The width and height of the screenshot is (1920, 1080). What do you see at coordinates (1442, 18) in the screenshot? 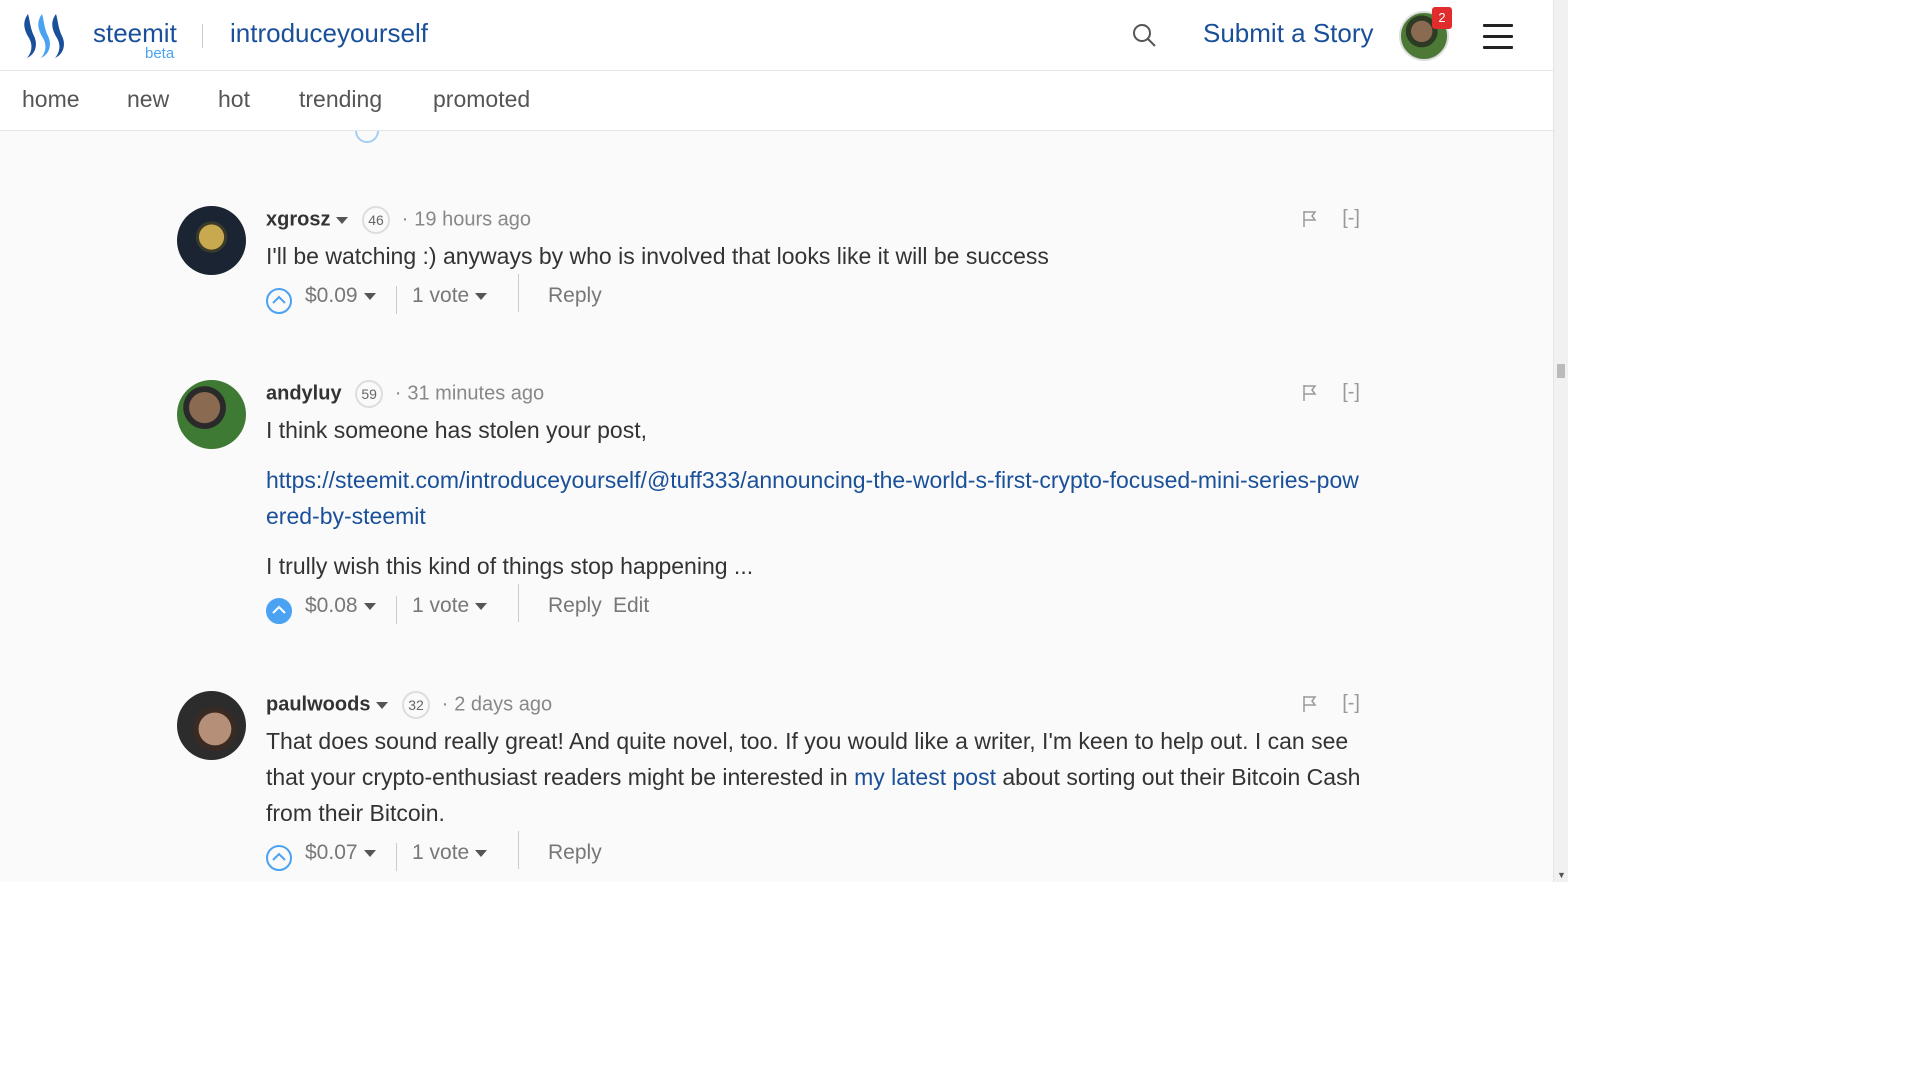
I see `notification-badge: 2` at bounding box center [1442, 18].